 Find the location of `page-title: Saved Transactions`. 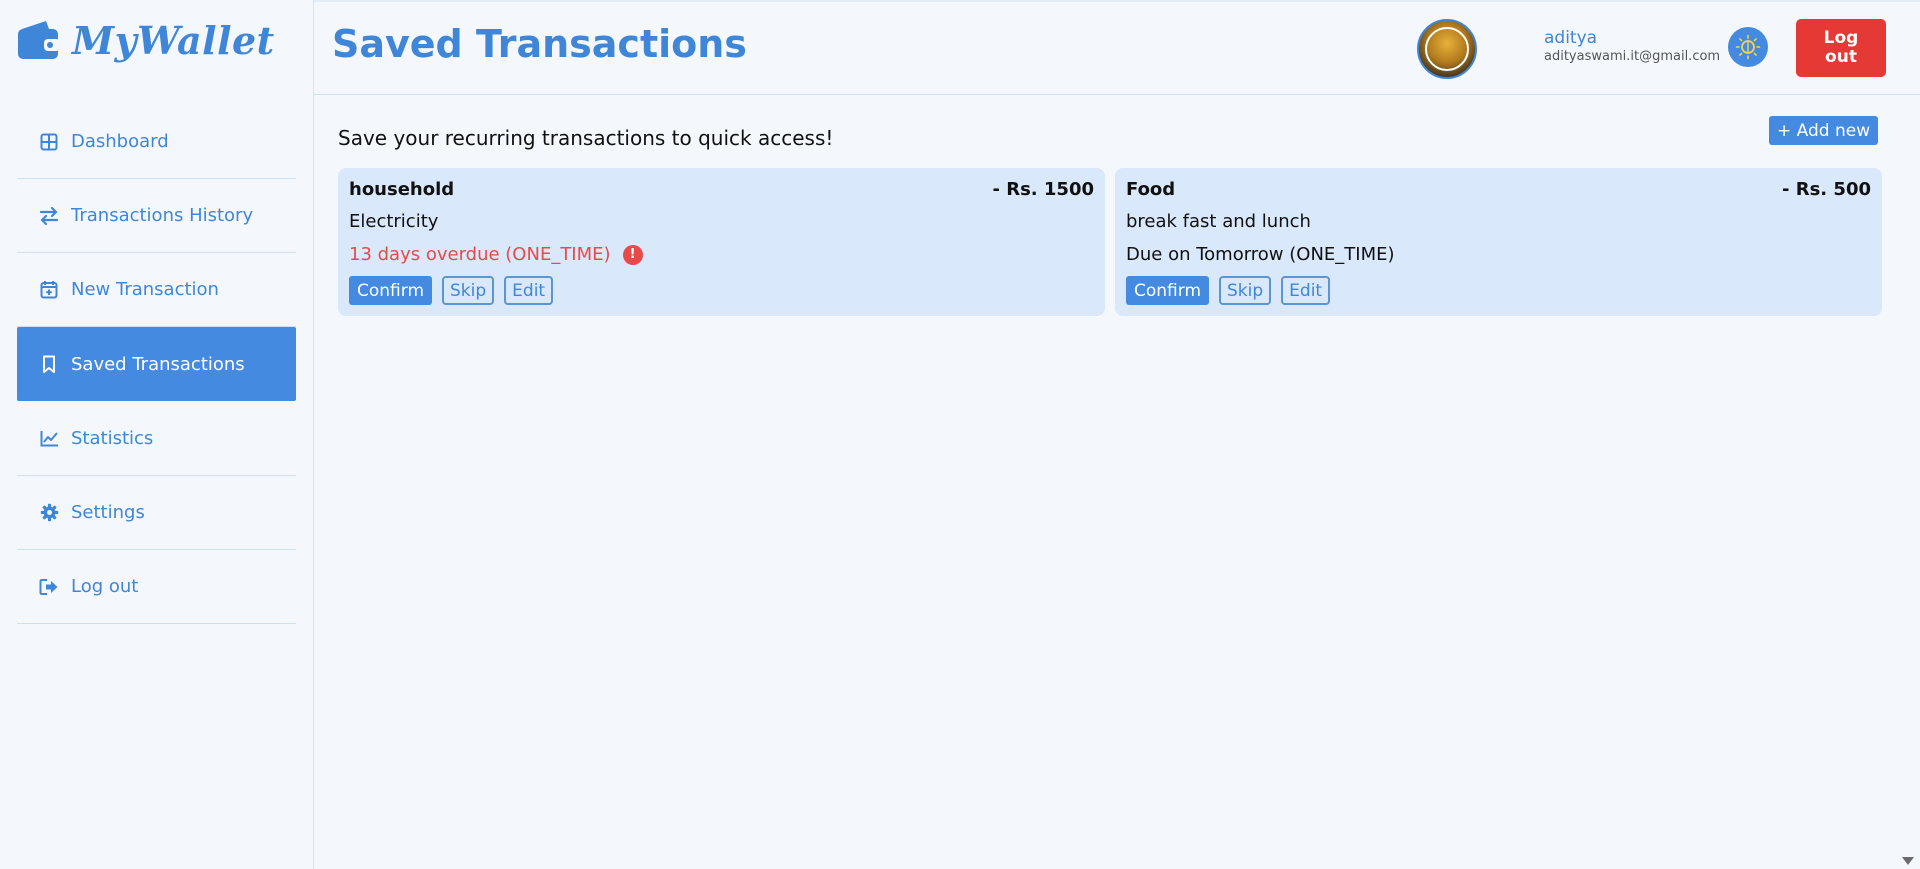

page-title: Saved Transactions is located at coordinates (539, 44).